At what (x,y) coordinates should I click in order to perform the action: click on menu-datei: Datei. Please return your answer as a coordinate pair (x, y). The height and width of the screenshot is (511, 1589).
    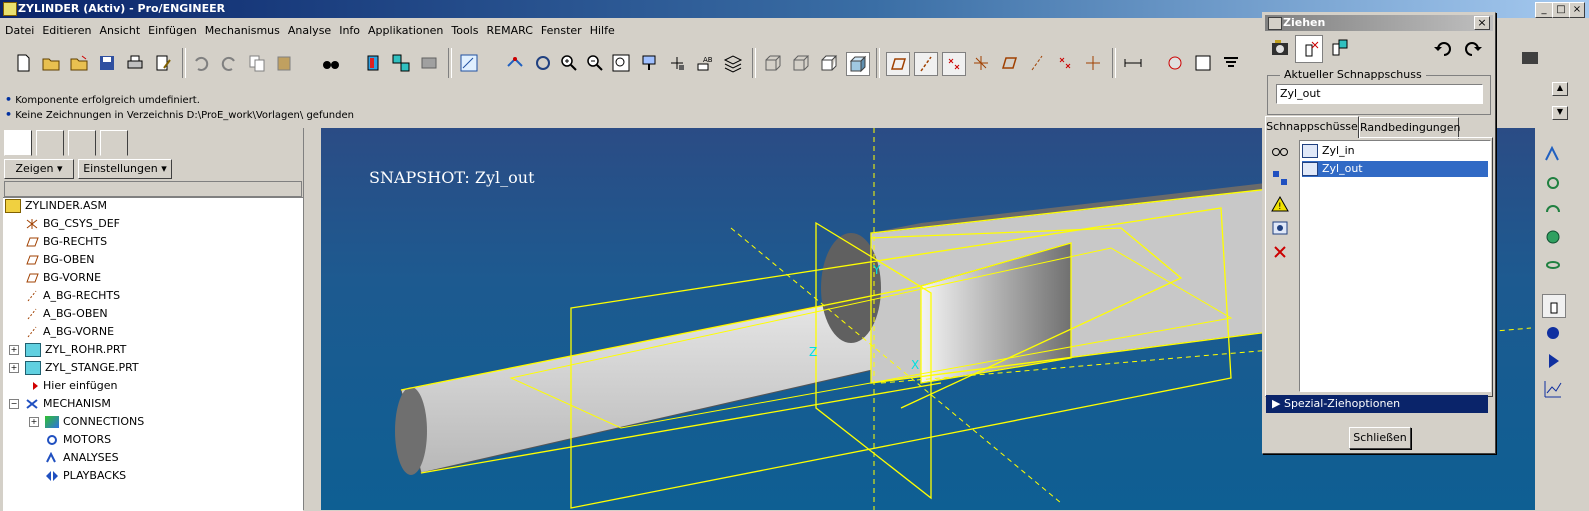
    Looking at the image, I should click on (18, 29).